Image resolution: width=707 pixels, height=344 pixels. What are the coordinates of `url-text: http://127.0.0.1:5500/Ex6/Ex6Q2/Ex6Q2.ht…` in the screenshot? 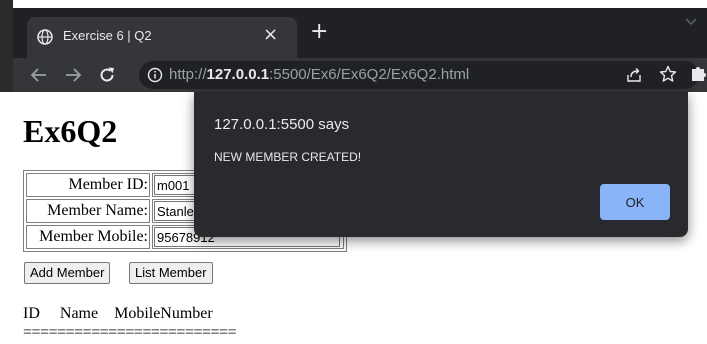 It's located at (319, 74).